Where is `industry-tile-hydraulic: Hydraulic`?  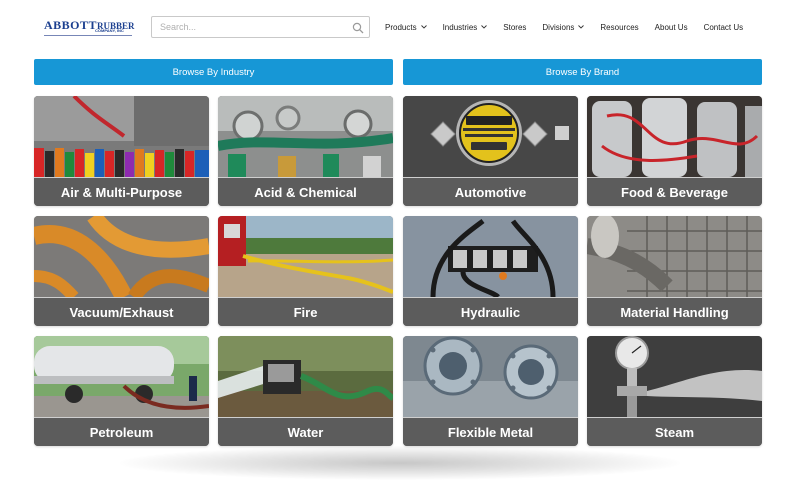 industry-tile-hydraulic: Hydraulic is located at coordinates (490, 271).